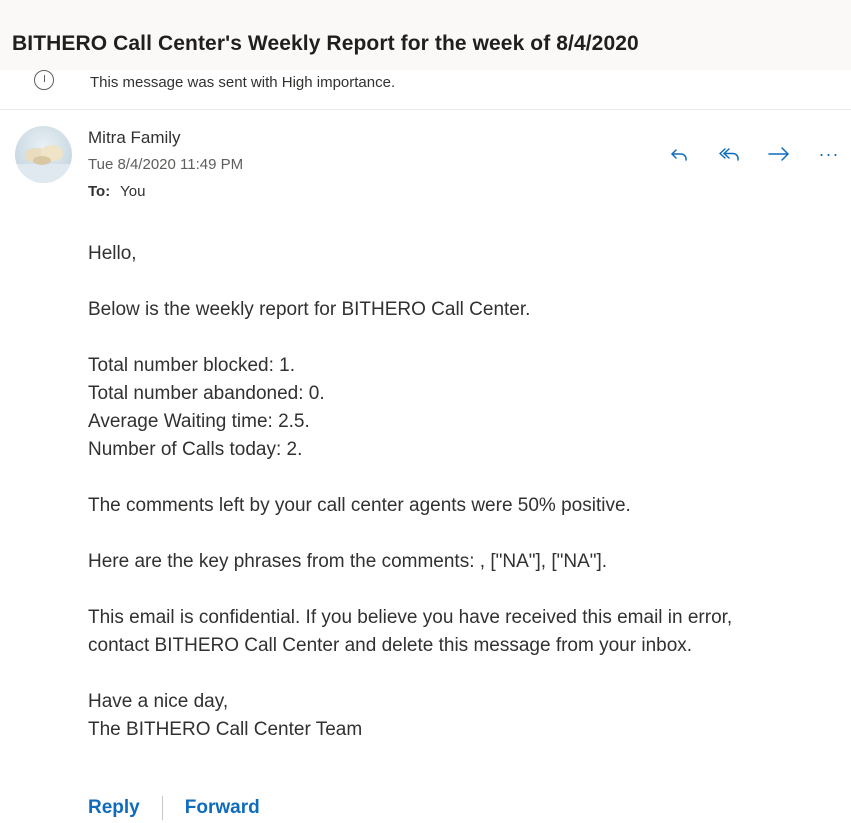 The height and width of the screenshot is (823, 851). Describe the element at coordinates (206, 393) in the screenshot. I see `stat-line: Total number abandoned: 0.` at that location.